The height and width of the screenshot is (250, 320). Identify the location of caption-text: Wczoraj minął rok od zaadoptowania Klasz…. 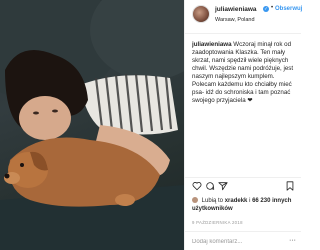
(243, 72).